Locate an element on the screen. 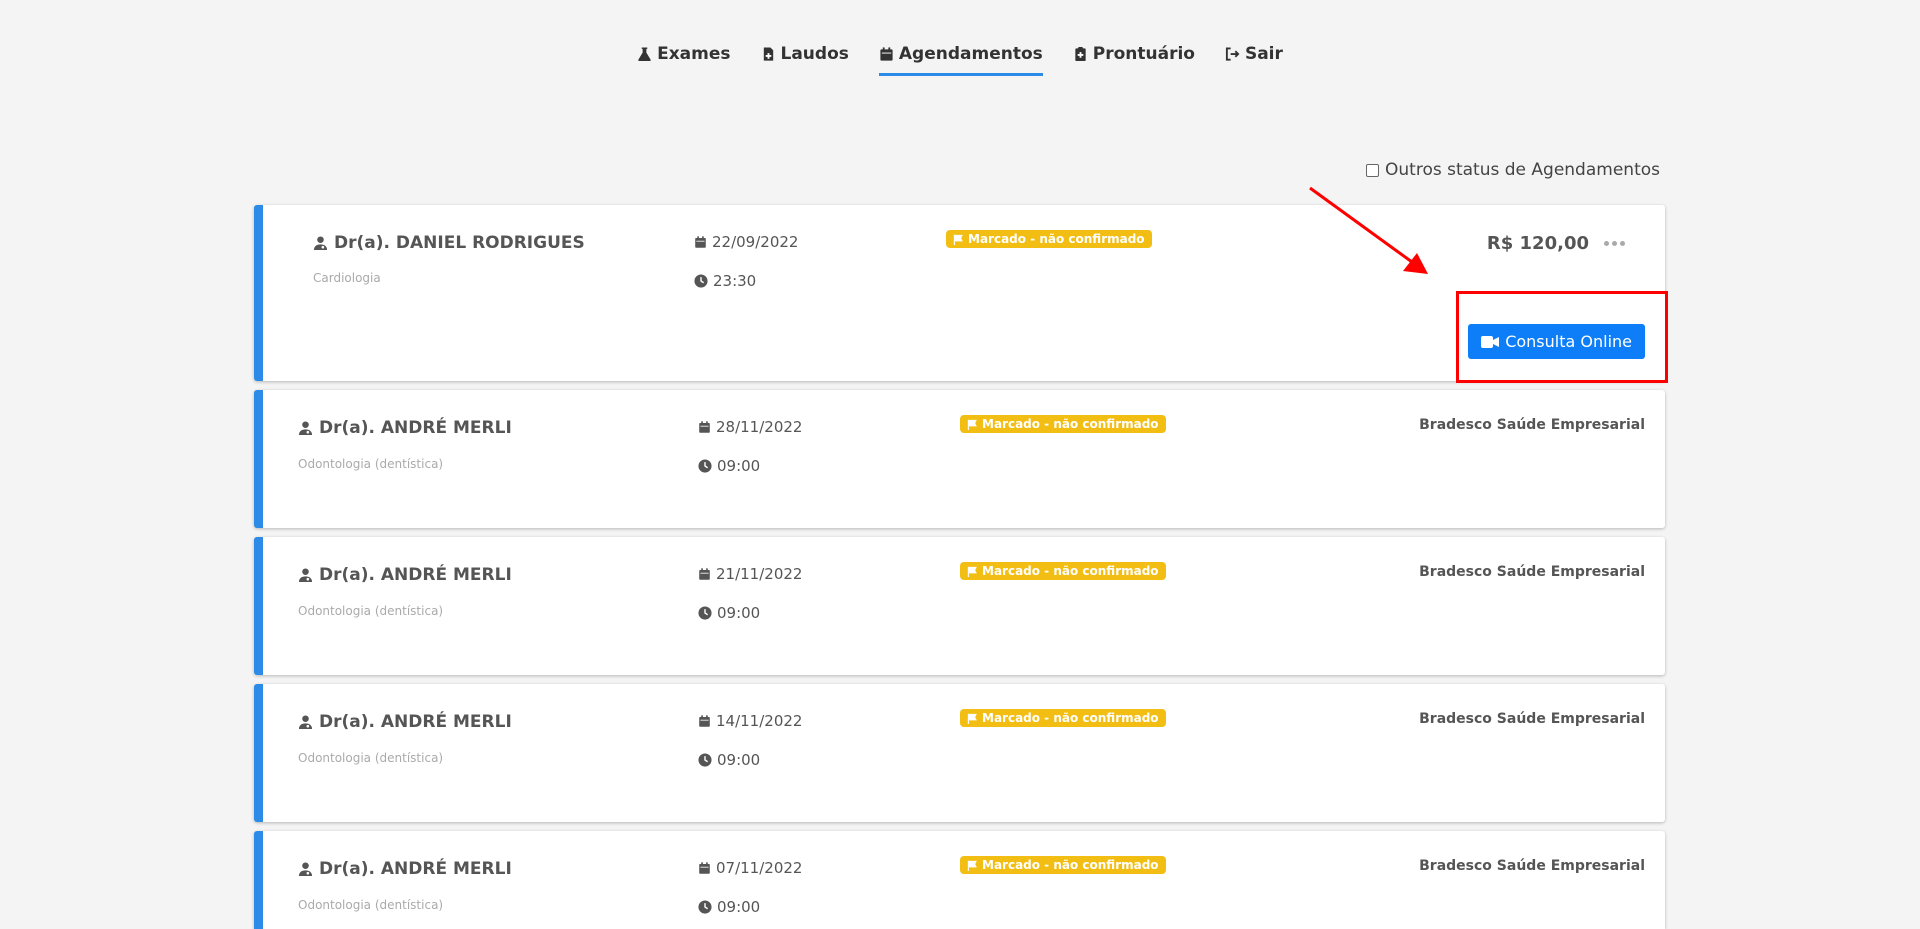 This screenshot has width=1920, height=929. sign-out-icon is located at coordinates (1232, 54).